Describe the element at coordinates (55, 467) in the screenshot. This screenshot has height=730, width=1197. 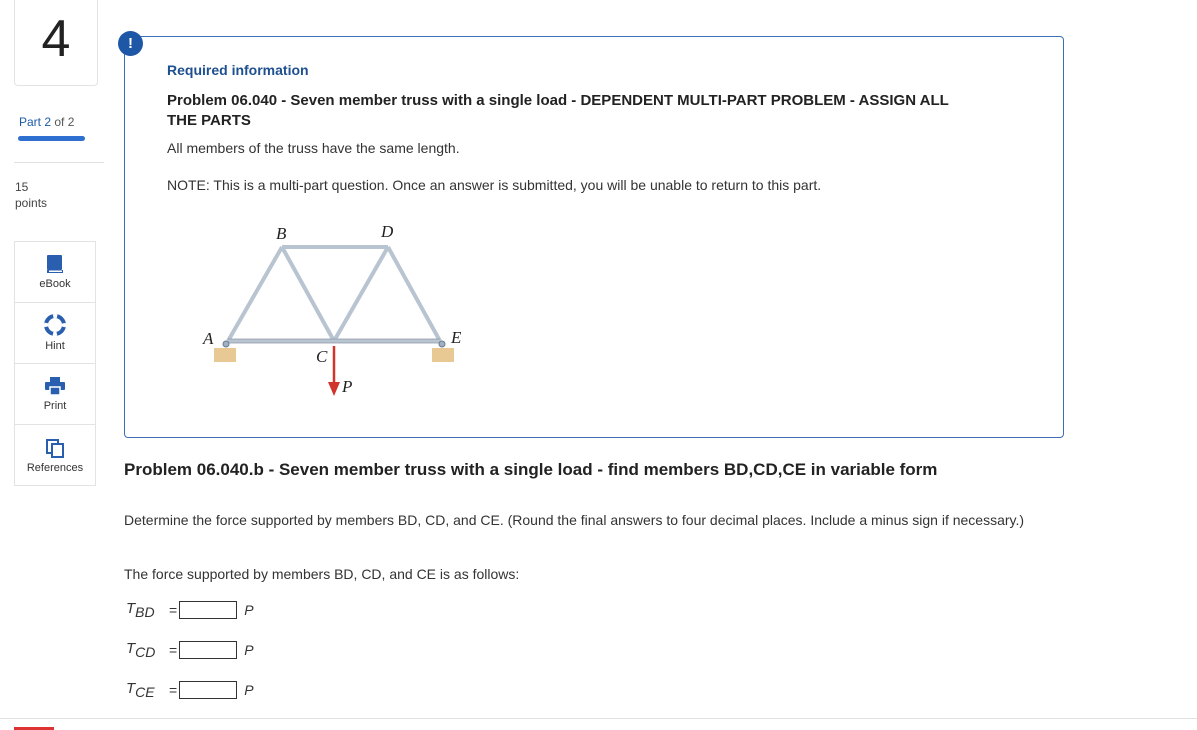
I see `references-label: References` at that location.